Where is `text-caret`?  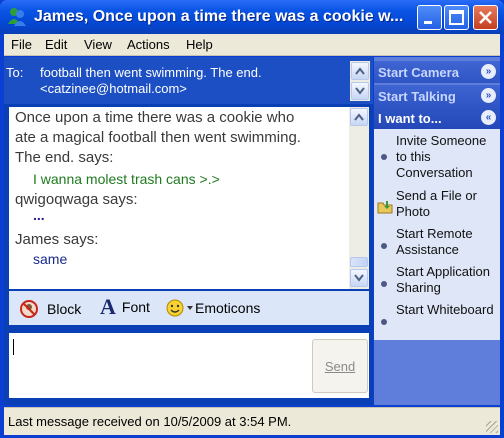
text-caret is located at coordinates (13, 347).